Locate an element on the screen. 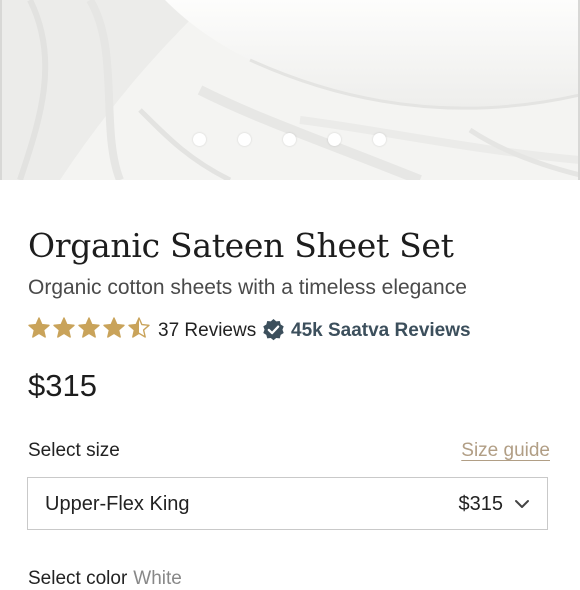  saatva-reviews-link: 45k Saatva Reviews is located at coordinates (381, 331).